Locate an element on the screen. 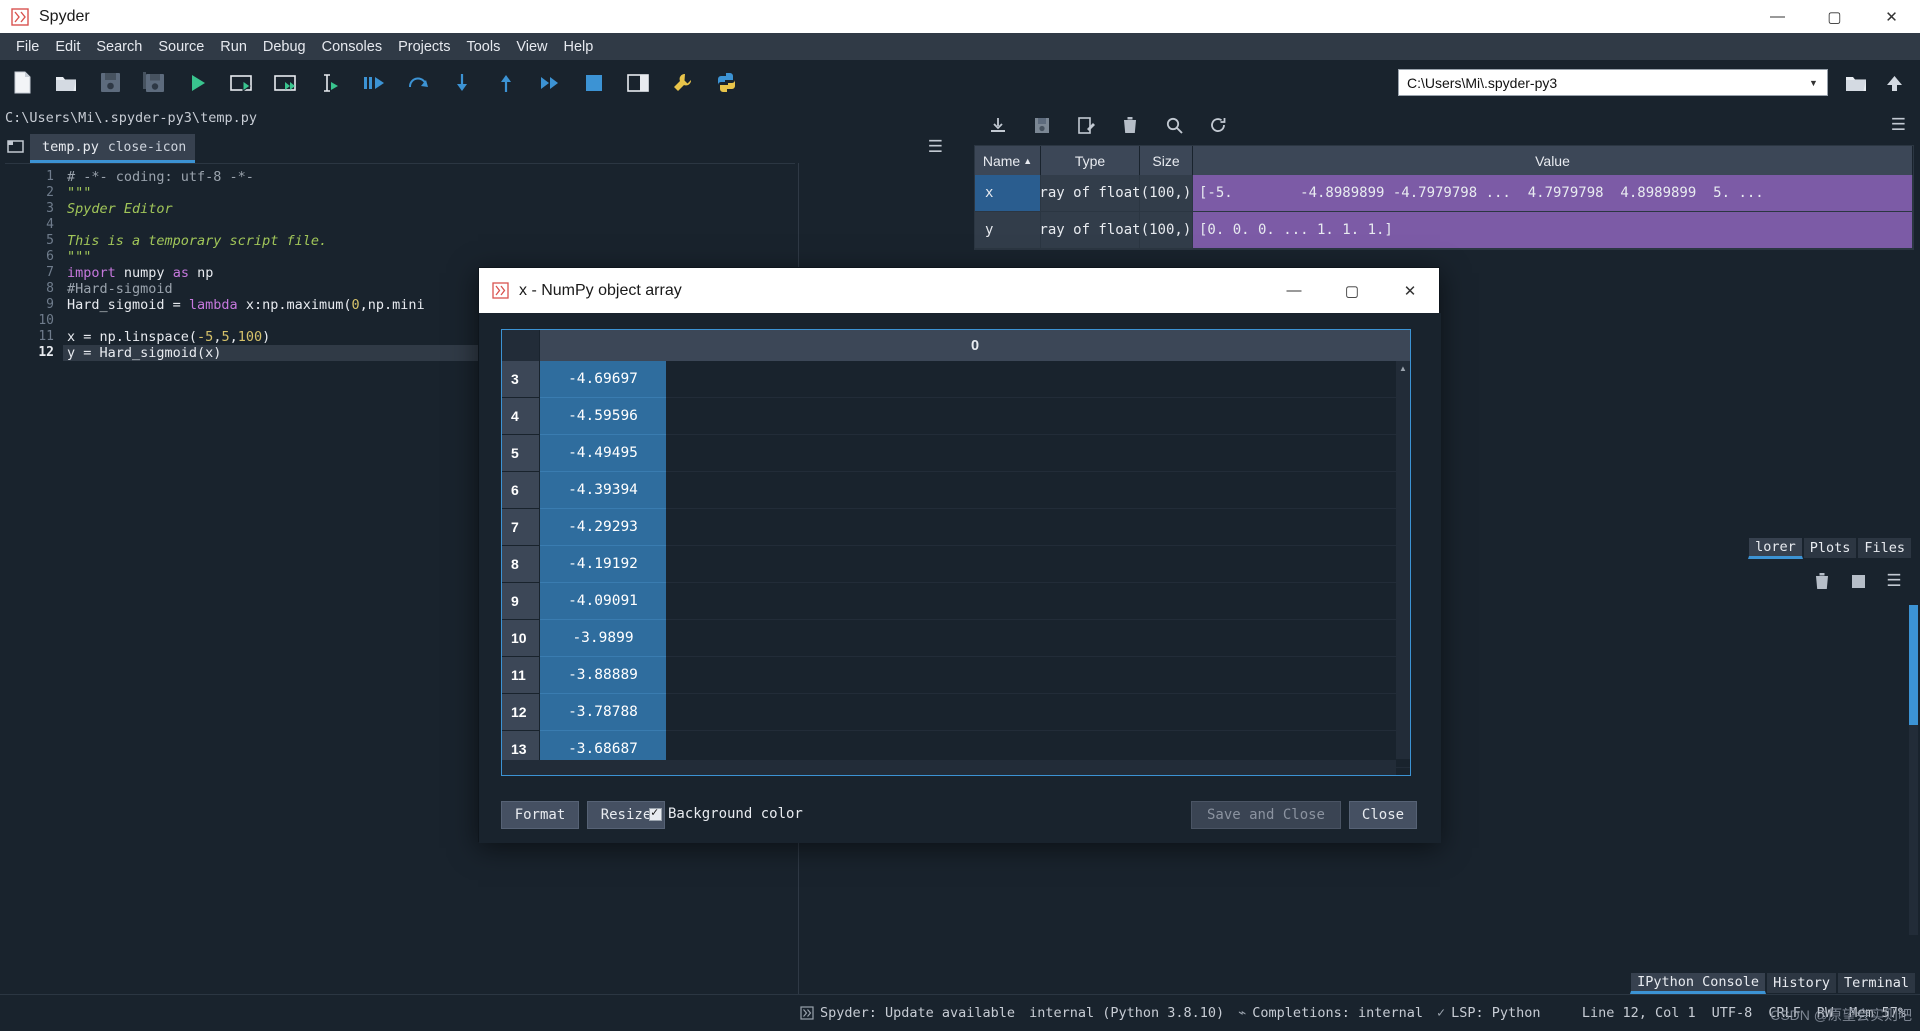 Image resolution: width=1920 pixels, height=1031 pixels. code-line: # -*- coding: utf-8 -*- is located at coordinates (429, 177).